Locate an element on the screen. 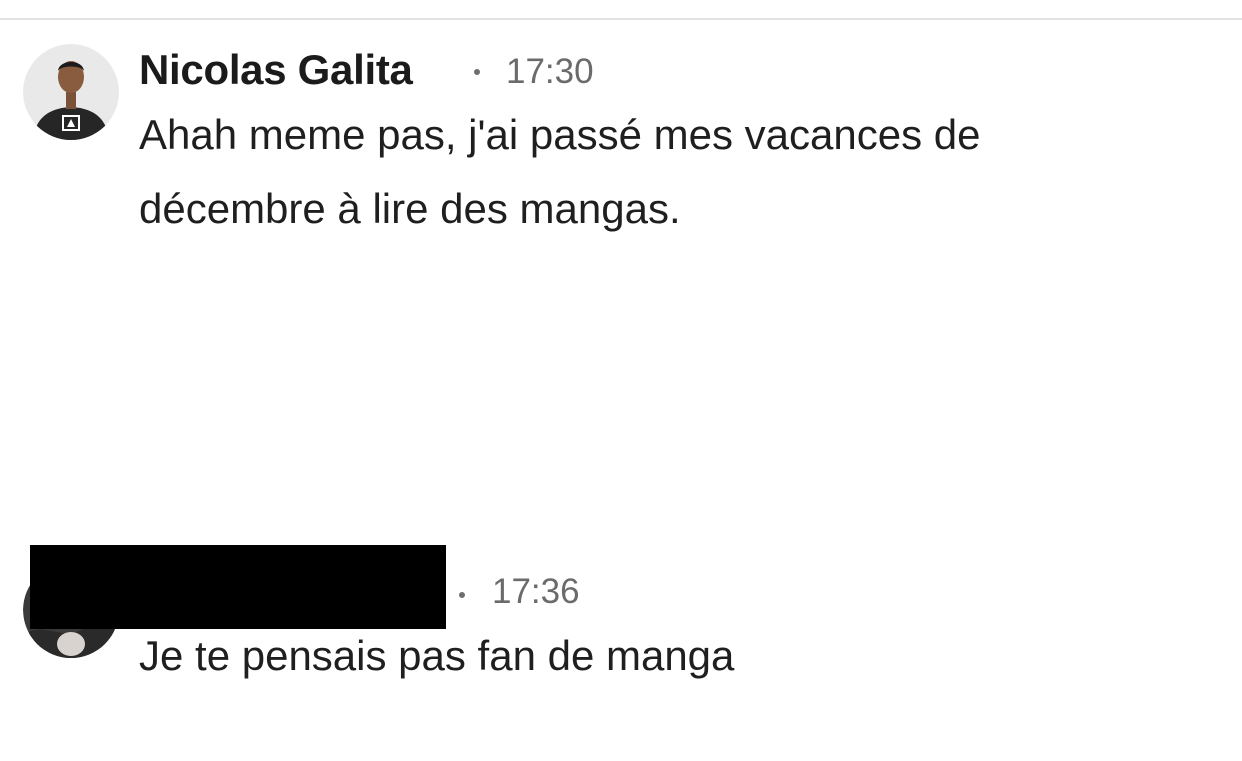  top-divider is located at coordinates (621, 19).